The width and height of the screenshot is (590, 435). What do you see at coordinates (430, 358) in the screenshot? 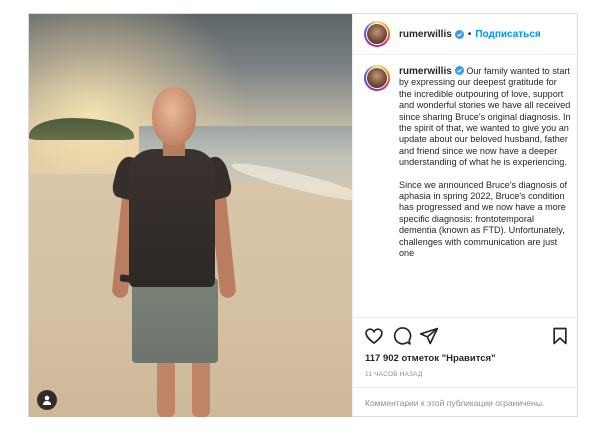
I see `likes-count: 117 902 отметок "Нравится"` at bounding box center [430, 358].